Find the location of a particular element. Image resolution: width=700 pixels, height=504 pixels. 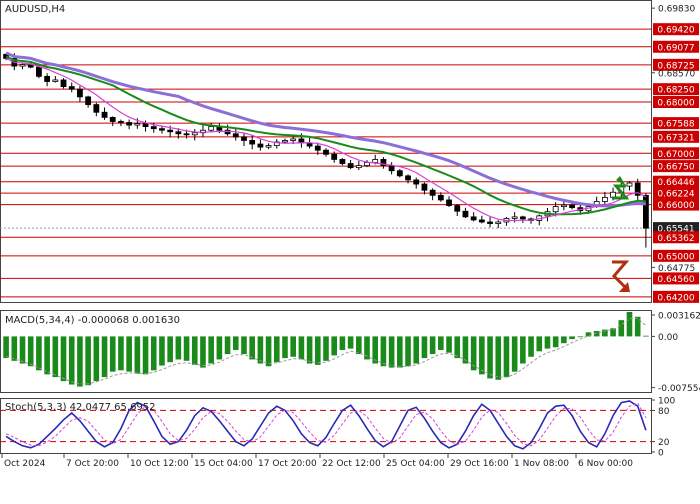

stoch-tick-label: 100 is located at coordinates (666, 402).